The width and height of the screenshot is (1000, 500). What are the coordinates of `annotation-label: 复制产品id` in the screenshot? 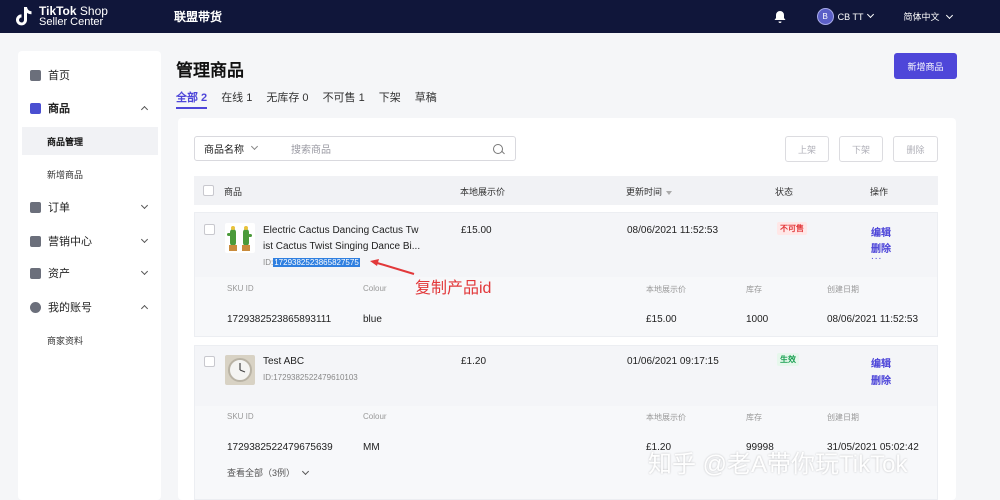 It's located at (453, 288).